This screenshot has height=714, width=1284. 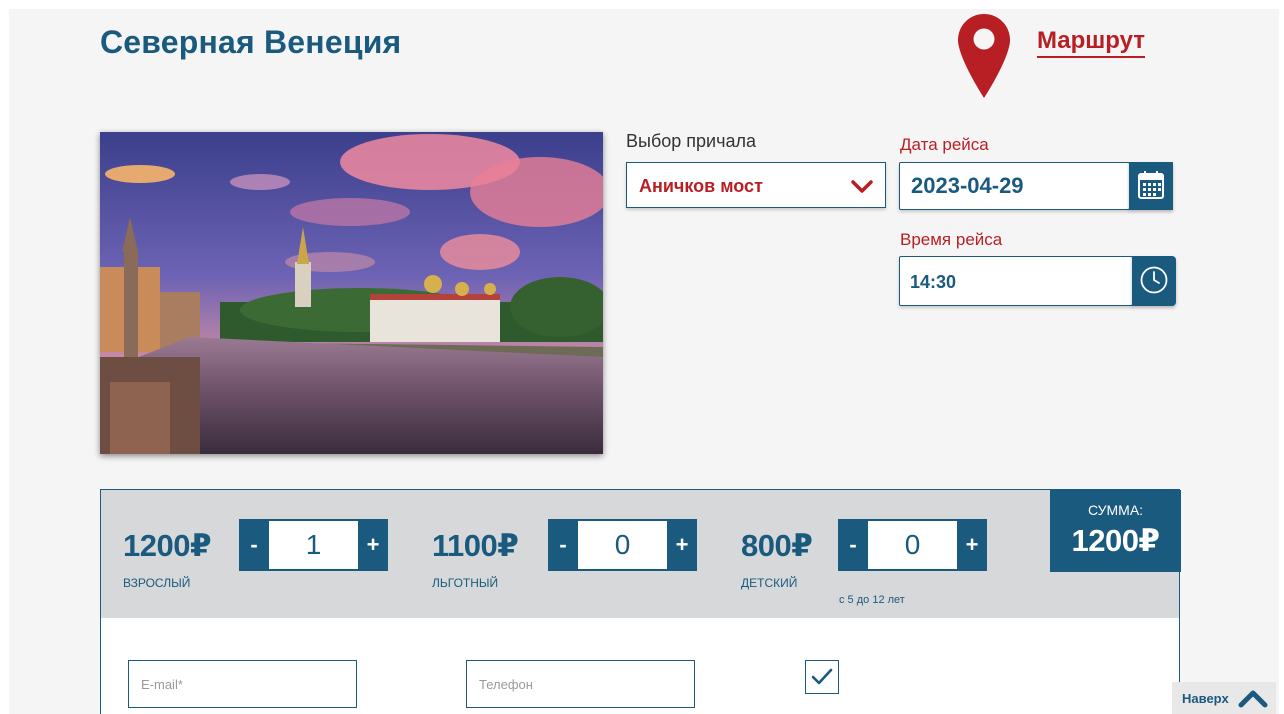 I want to click on time-label: Время рейса, so click(x=951, y=239).